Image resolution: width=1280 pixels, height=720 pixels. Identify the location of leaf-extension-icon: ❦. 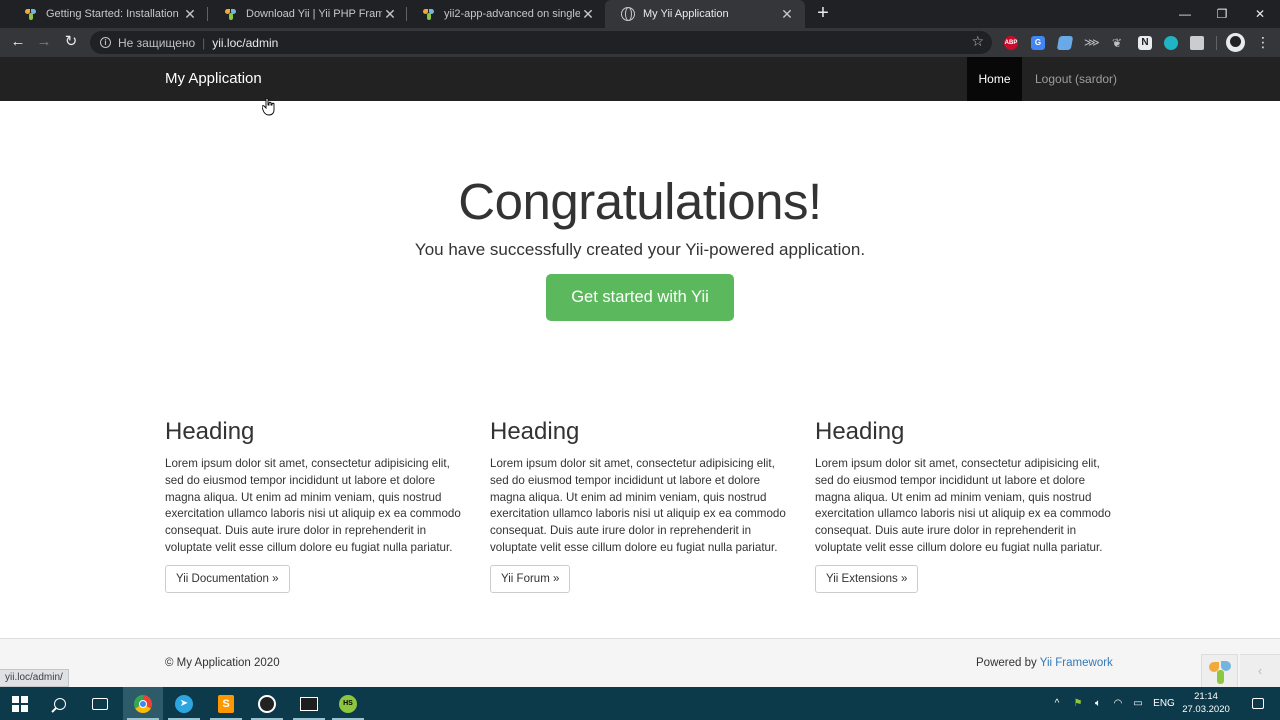
(1117, 43).